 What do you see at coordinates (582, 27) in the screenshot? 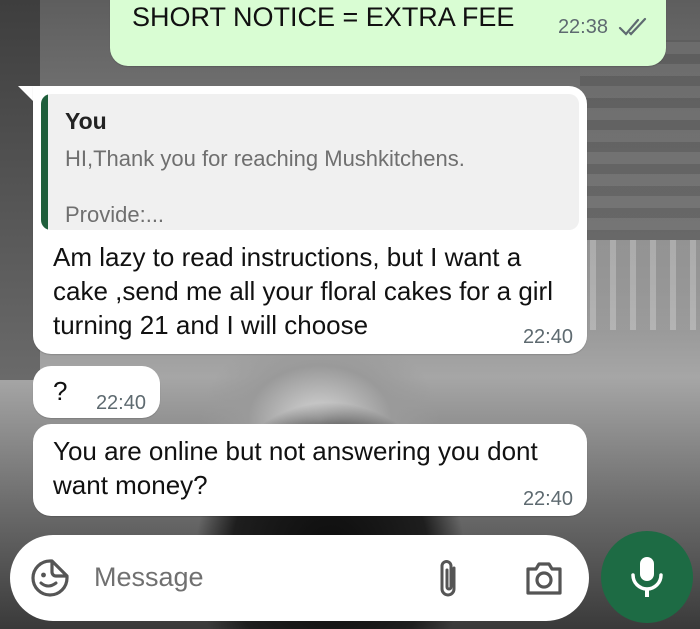
I see `message-time: 22:38` at bounding box center [582, 27].